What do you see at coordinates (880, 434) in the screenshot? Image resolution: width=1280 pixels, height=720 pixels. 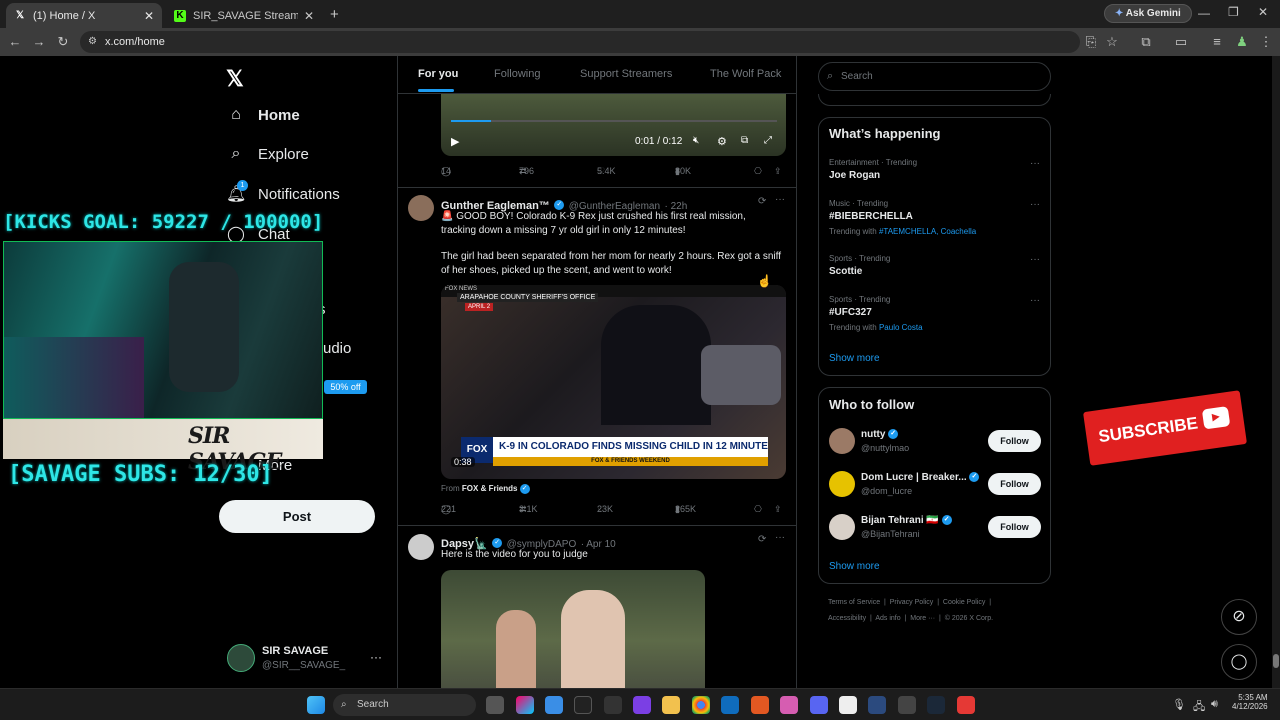 I see `follow-name: nutty ✓` at bounding box center [880, 434].